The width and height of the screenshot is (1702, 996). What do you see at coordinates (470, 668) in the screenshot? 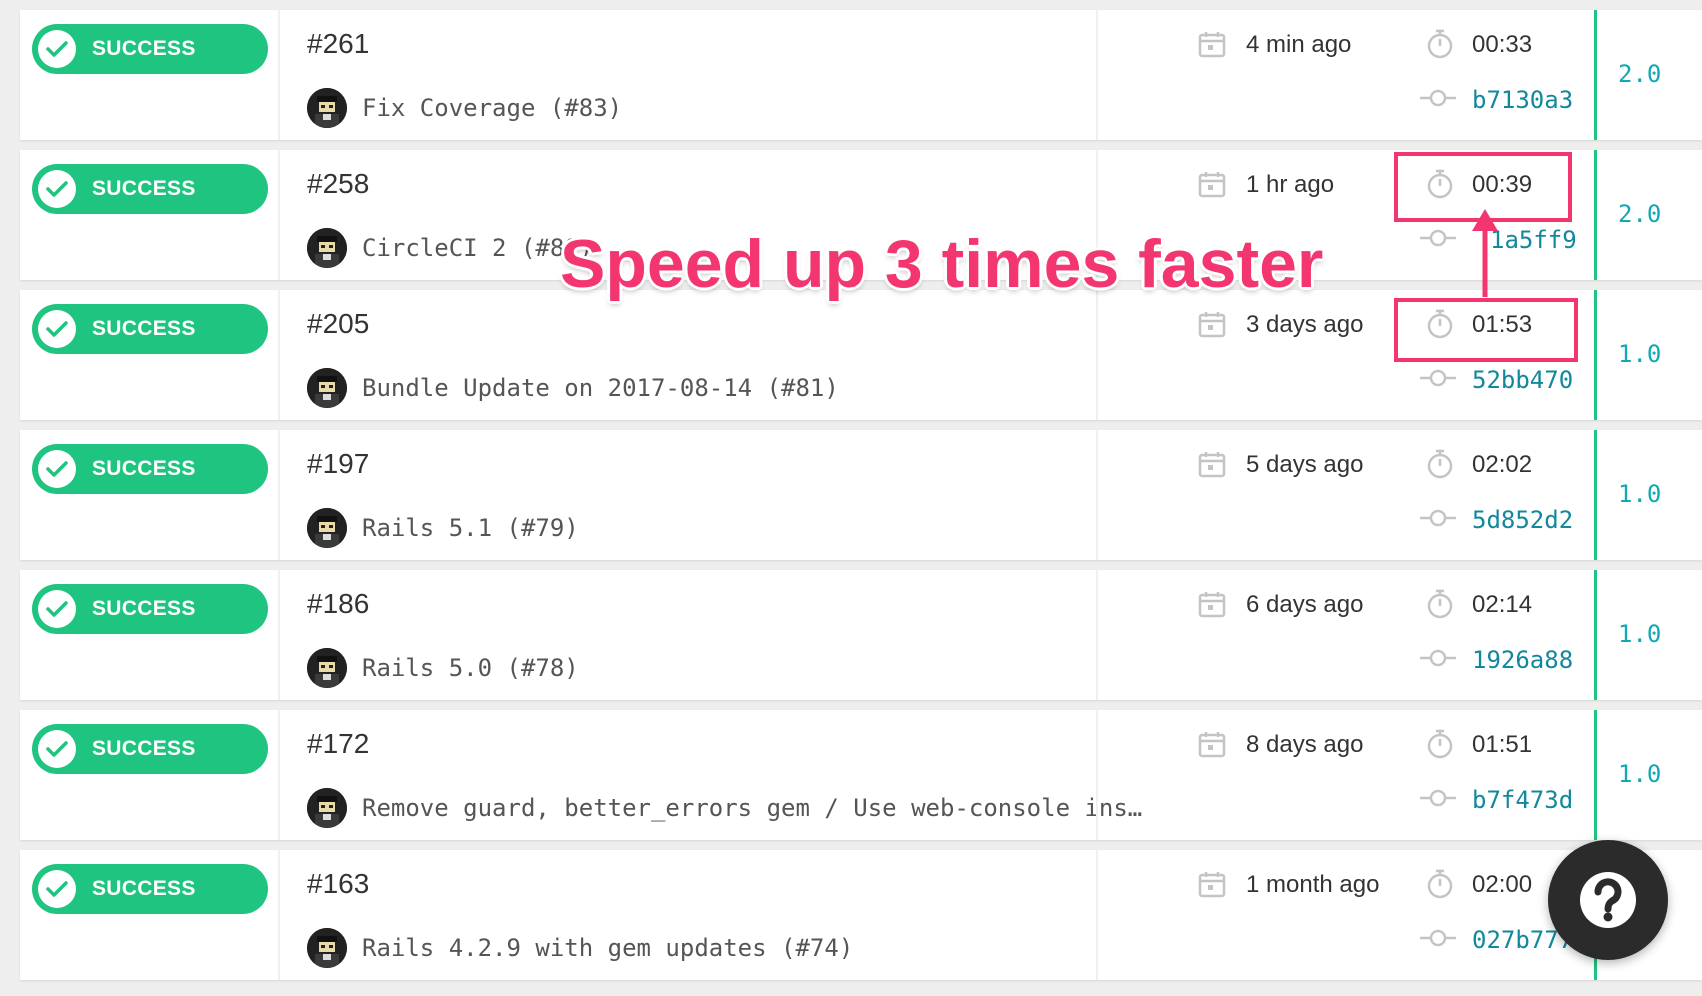
I see `commit-message: Rails 5.0 (#78)` at bounding box center [470, 668].